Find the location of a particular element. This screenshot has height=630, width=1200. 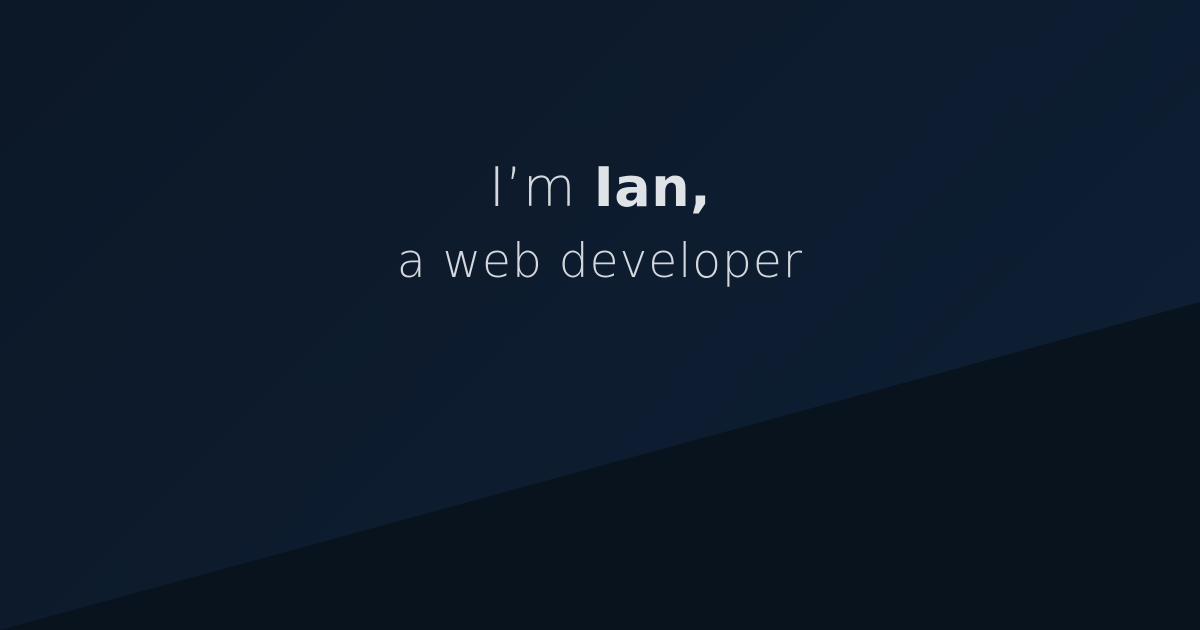

name-text: Ian, is located at coordinates (652, 187).